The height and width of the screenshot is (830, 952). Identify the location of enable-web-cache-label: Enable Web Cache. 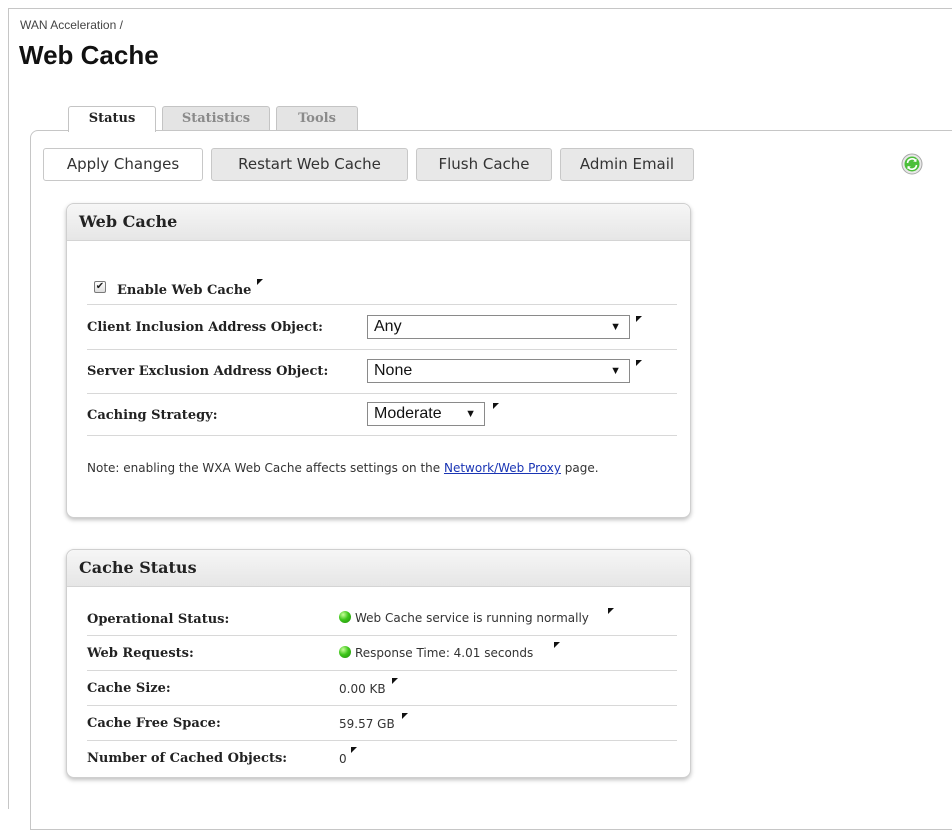
(184, 290).